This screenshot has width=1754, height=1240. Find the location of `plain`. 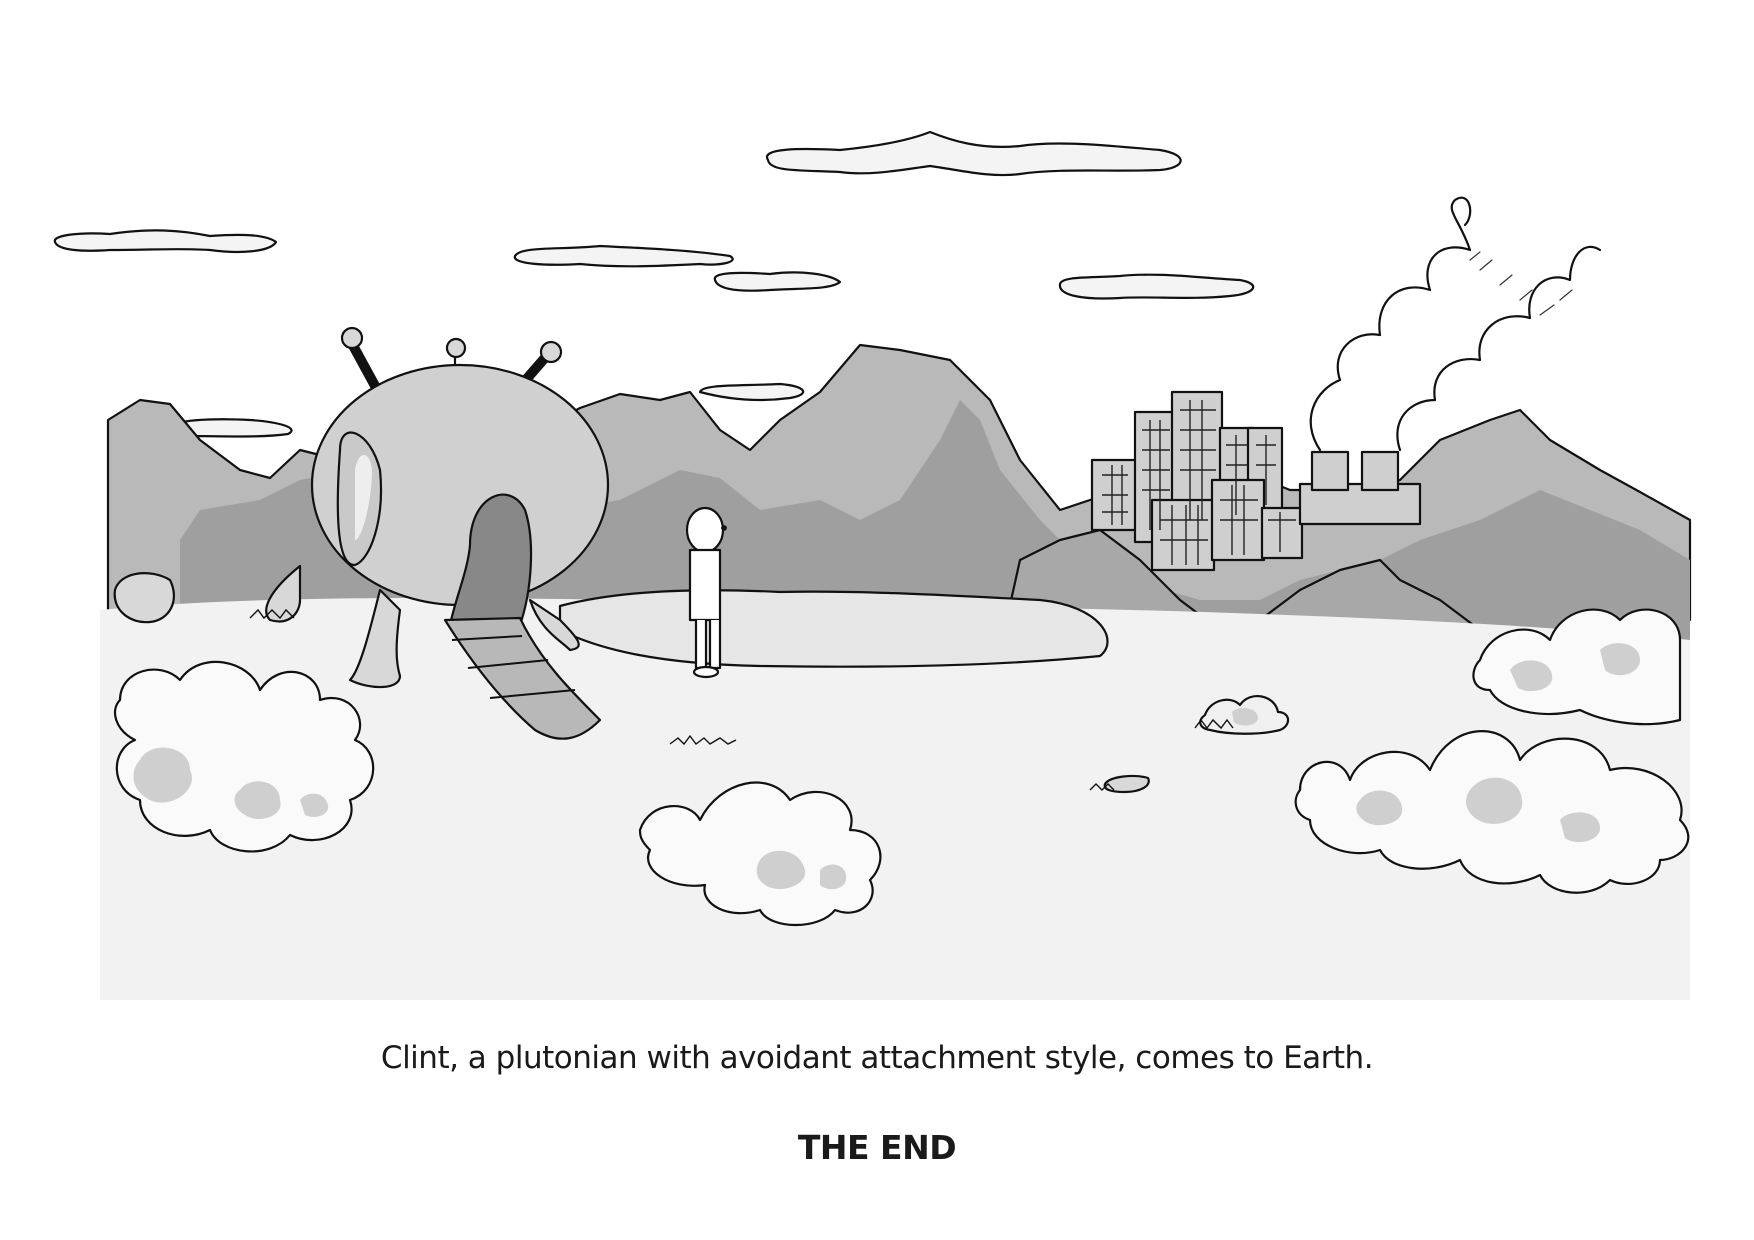

plain is located at coordinates (833, 628).